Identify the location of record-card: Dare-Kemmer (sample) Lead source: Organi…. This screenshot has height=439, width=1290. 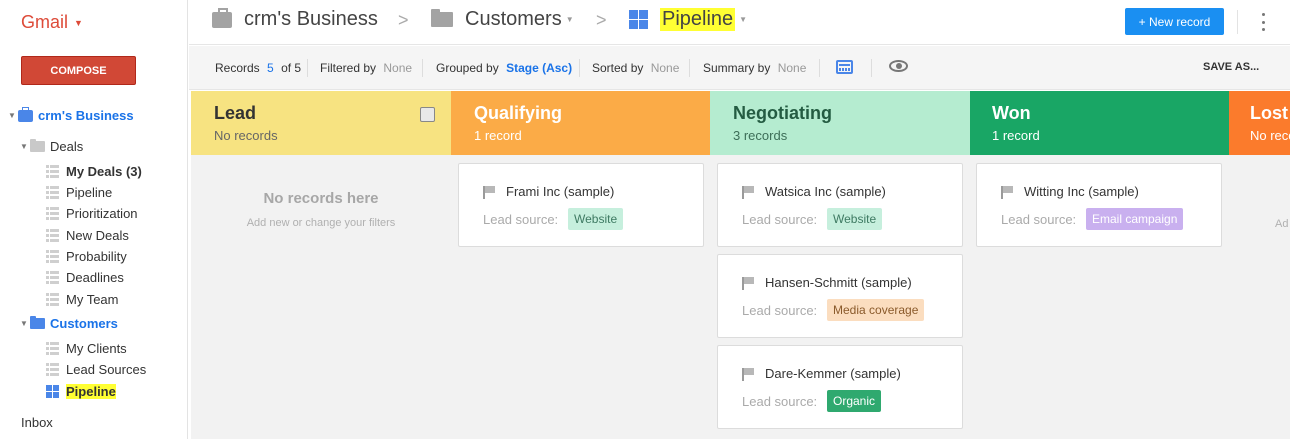
(840, 387).